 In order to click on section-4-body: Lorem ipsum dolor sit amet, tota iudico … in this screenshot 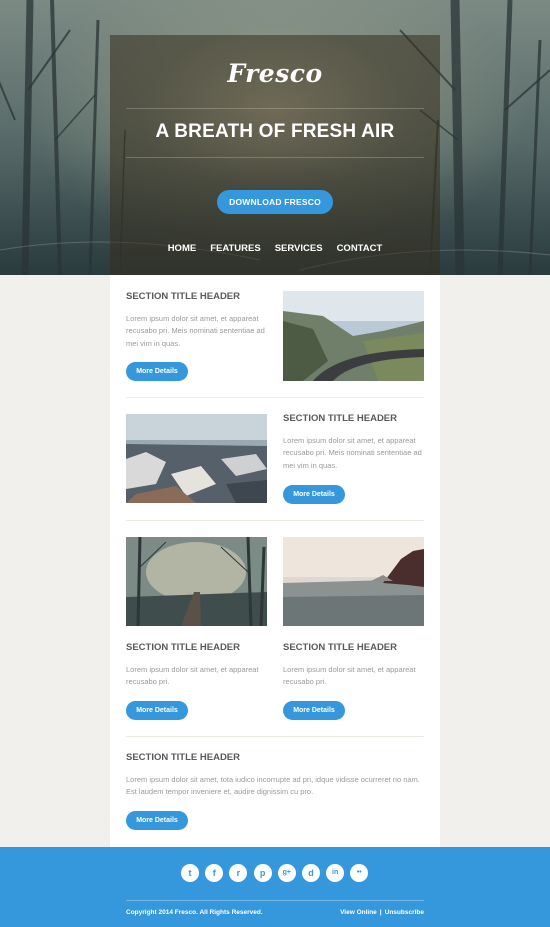, I will do `click(273, 786)`.